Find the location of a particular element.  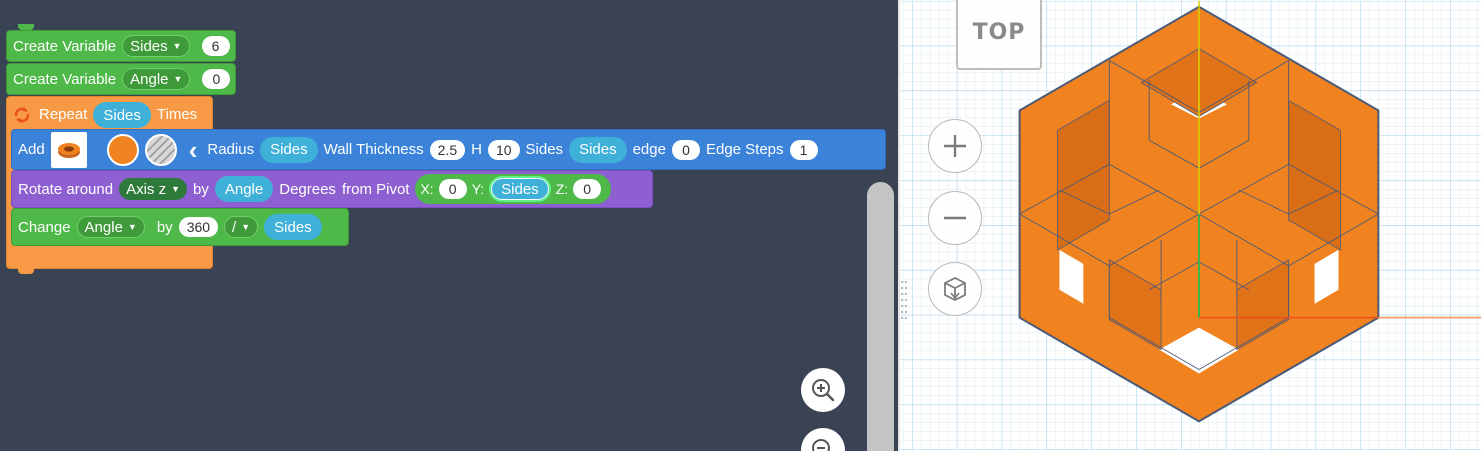

variable-value-input: 6 is located at coordinates (215, 46).